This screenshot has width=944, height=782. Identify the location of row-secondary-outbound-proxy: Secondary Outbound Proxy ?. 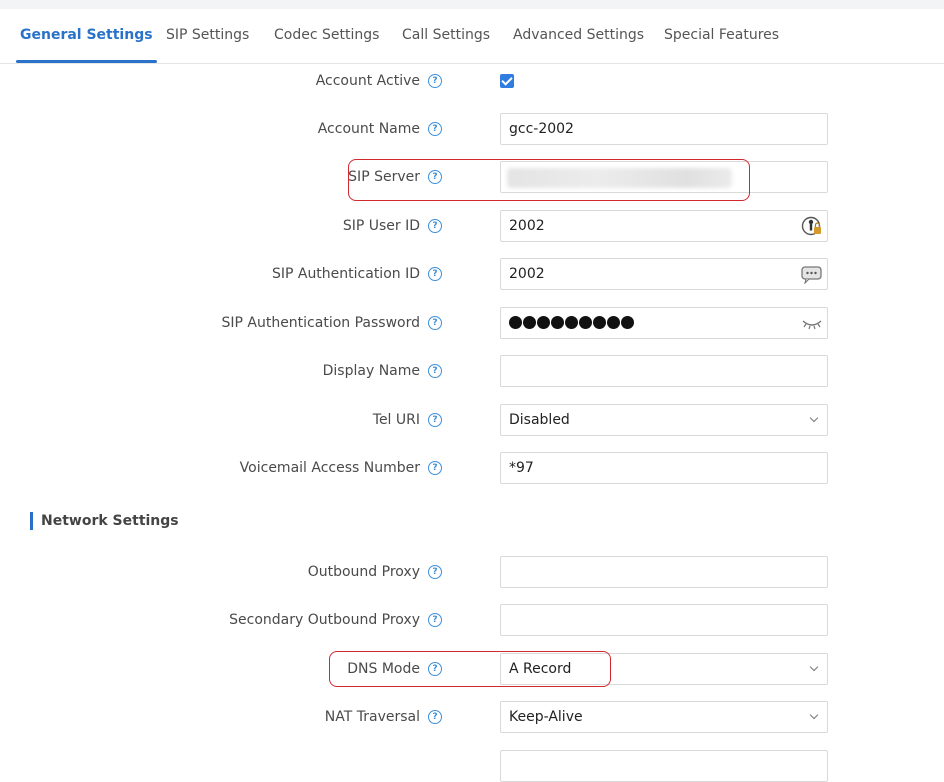
(472, 620).